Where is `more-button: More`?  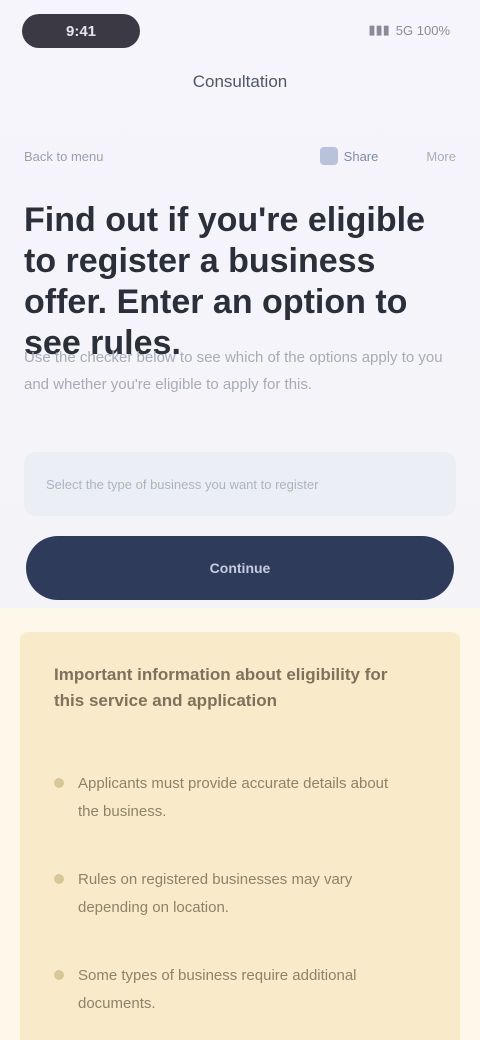 more-button: More is located at coordinates (441, 156).